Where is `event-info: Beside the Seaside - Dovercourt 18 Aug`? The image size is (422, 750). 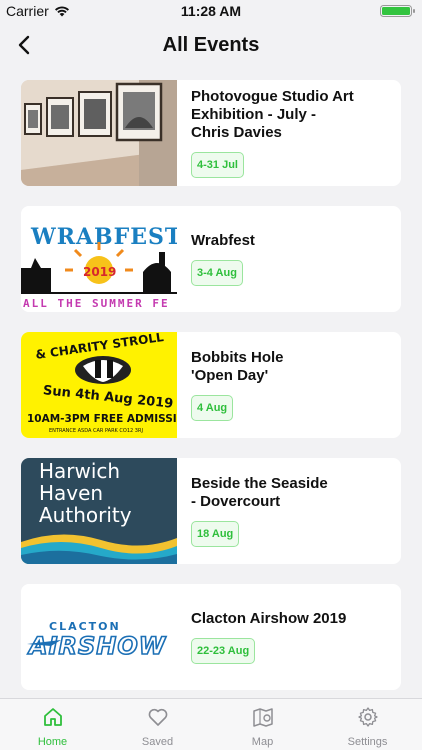
event-info: Beside the Seaside - Dovercourt 18 Aug is located at coordinates (291, 511).